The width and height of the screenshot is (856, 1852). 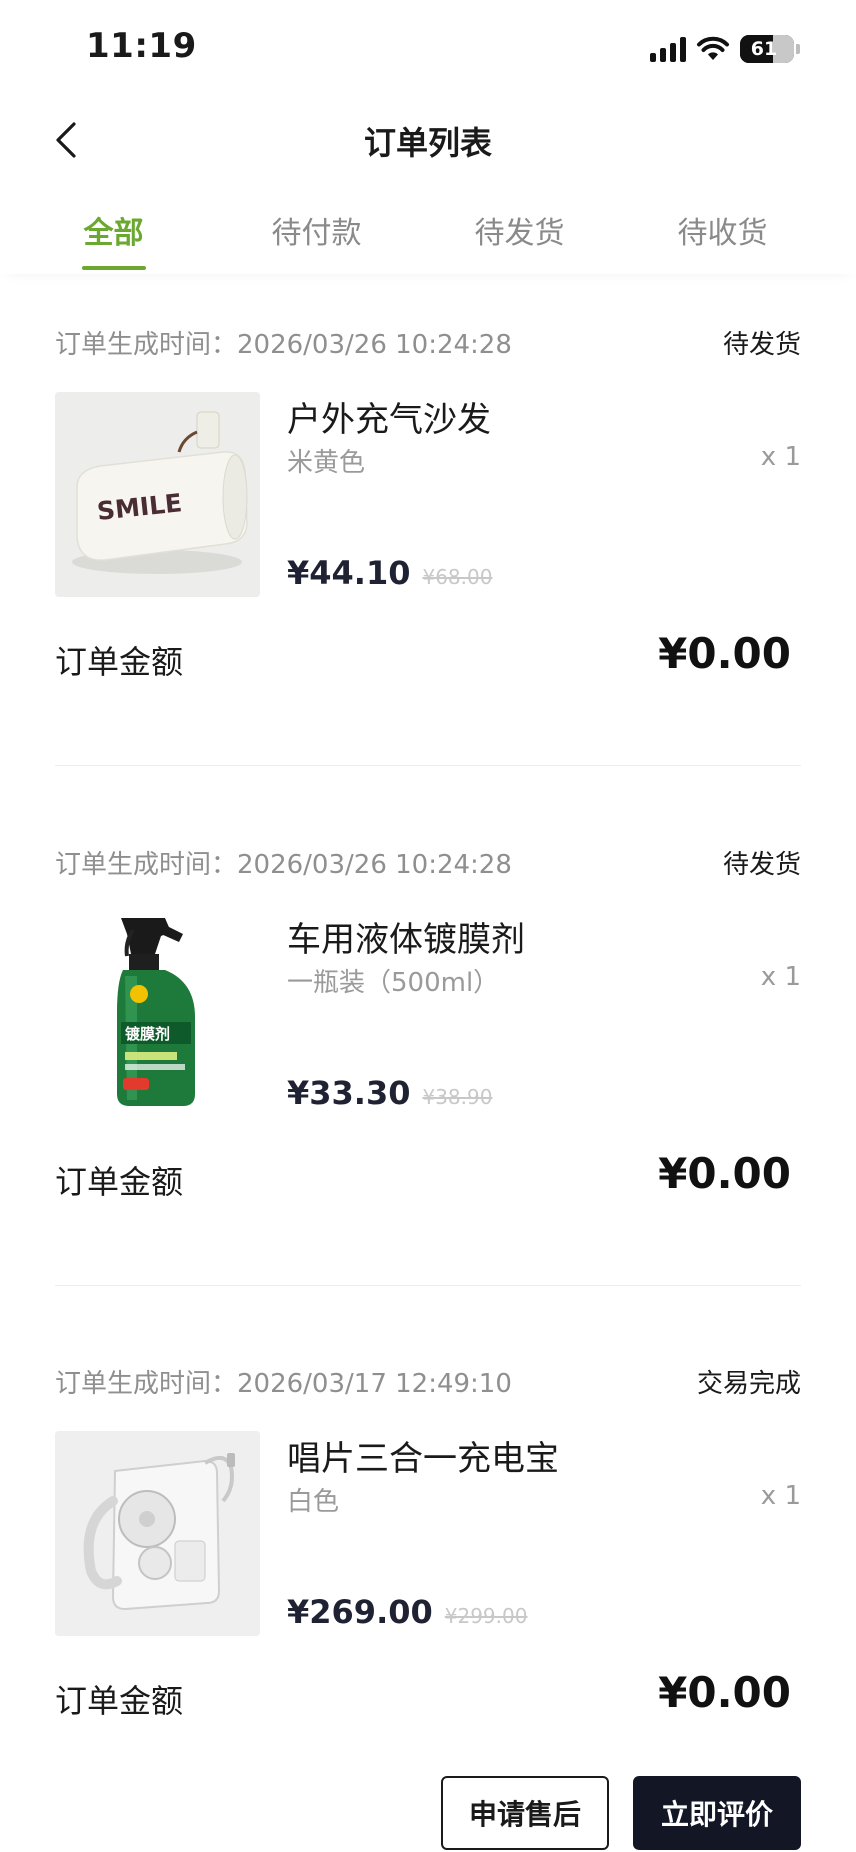 I want to click on tab-all: 全部, so click(x=113, y=230).